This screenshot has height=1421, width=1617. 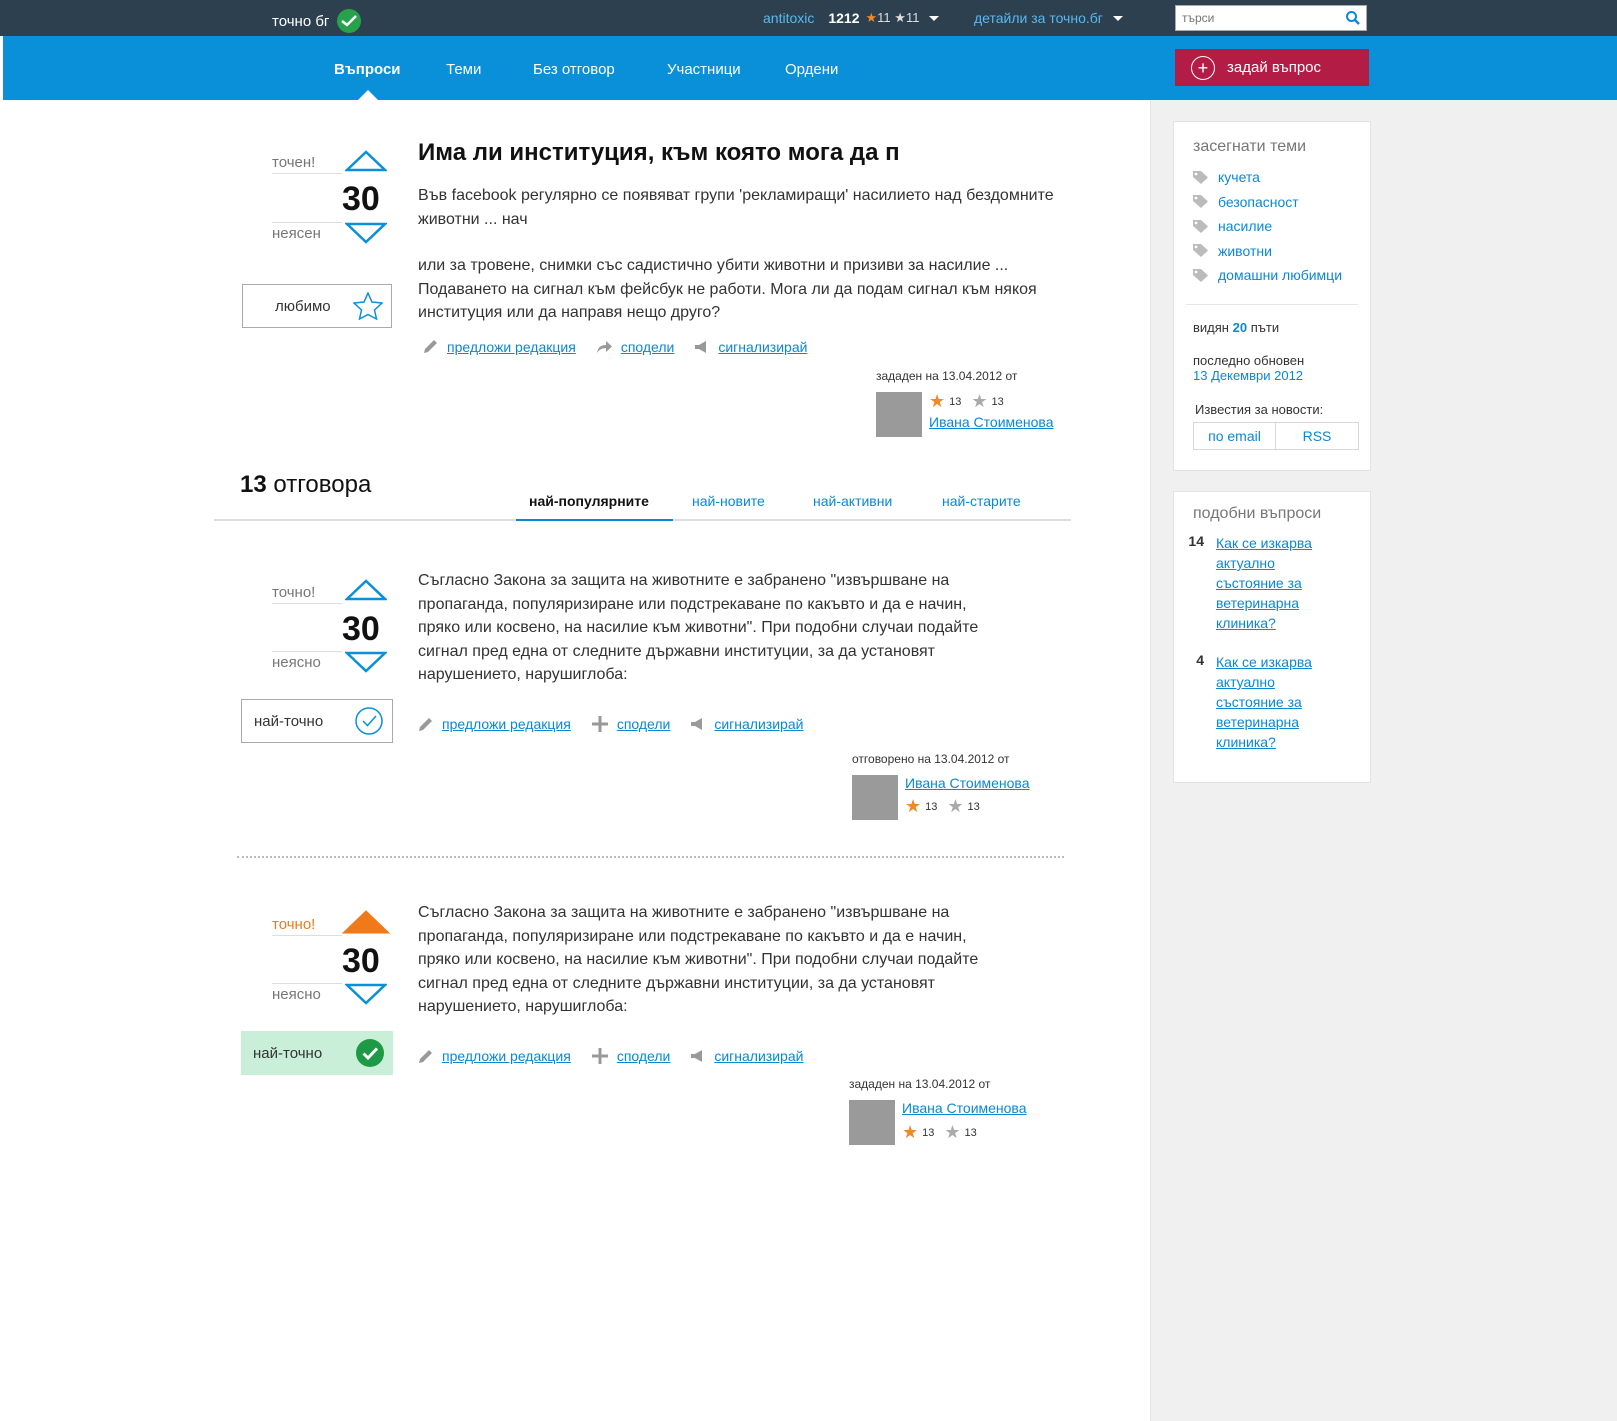 I want to click on accepted-answer-badge: най-точно, so click(x=317, y=1053).